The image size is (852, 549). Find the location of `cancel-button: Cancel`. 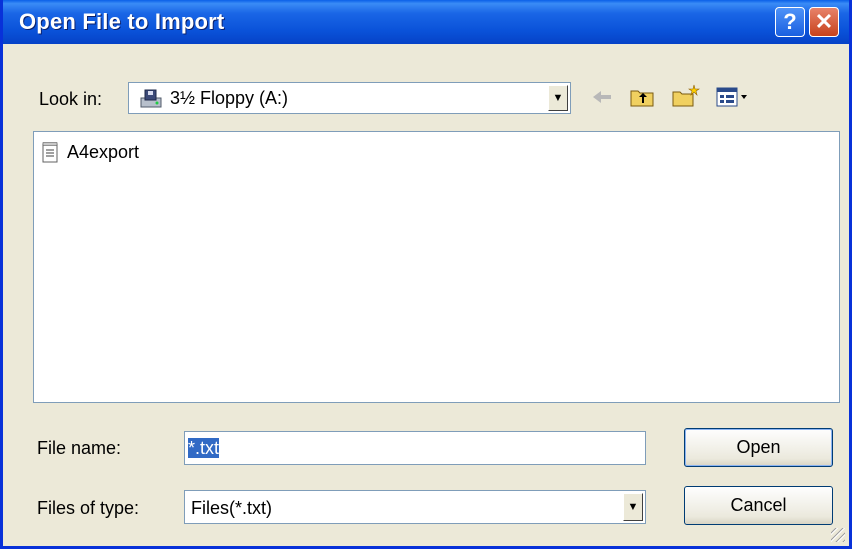

cancel-button: Cancel is located at coordinates (758, 505).